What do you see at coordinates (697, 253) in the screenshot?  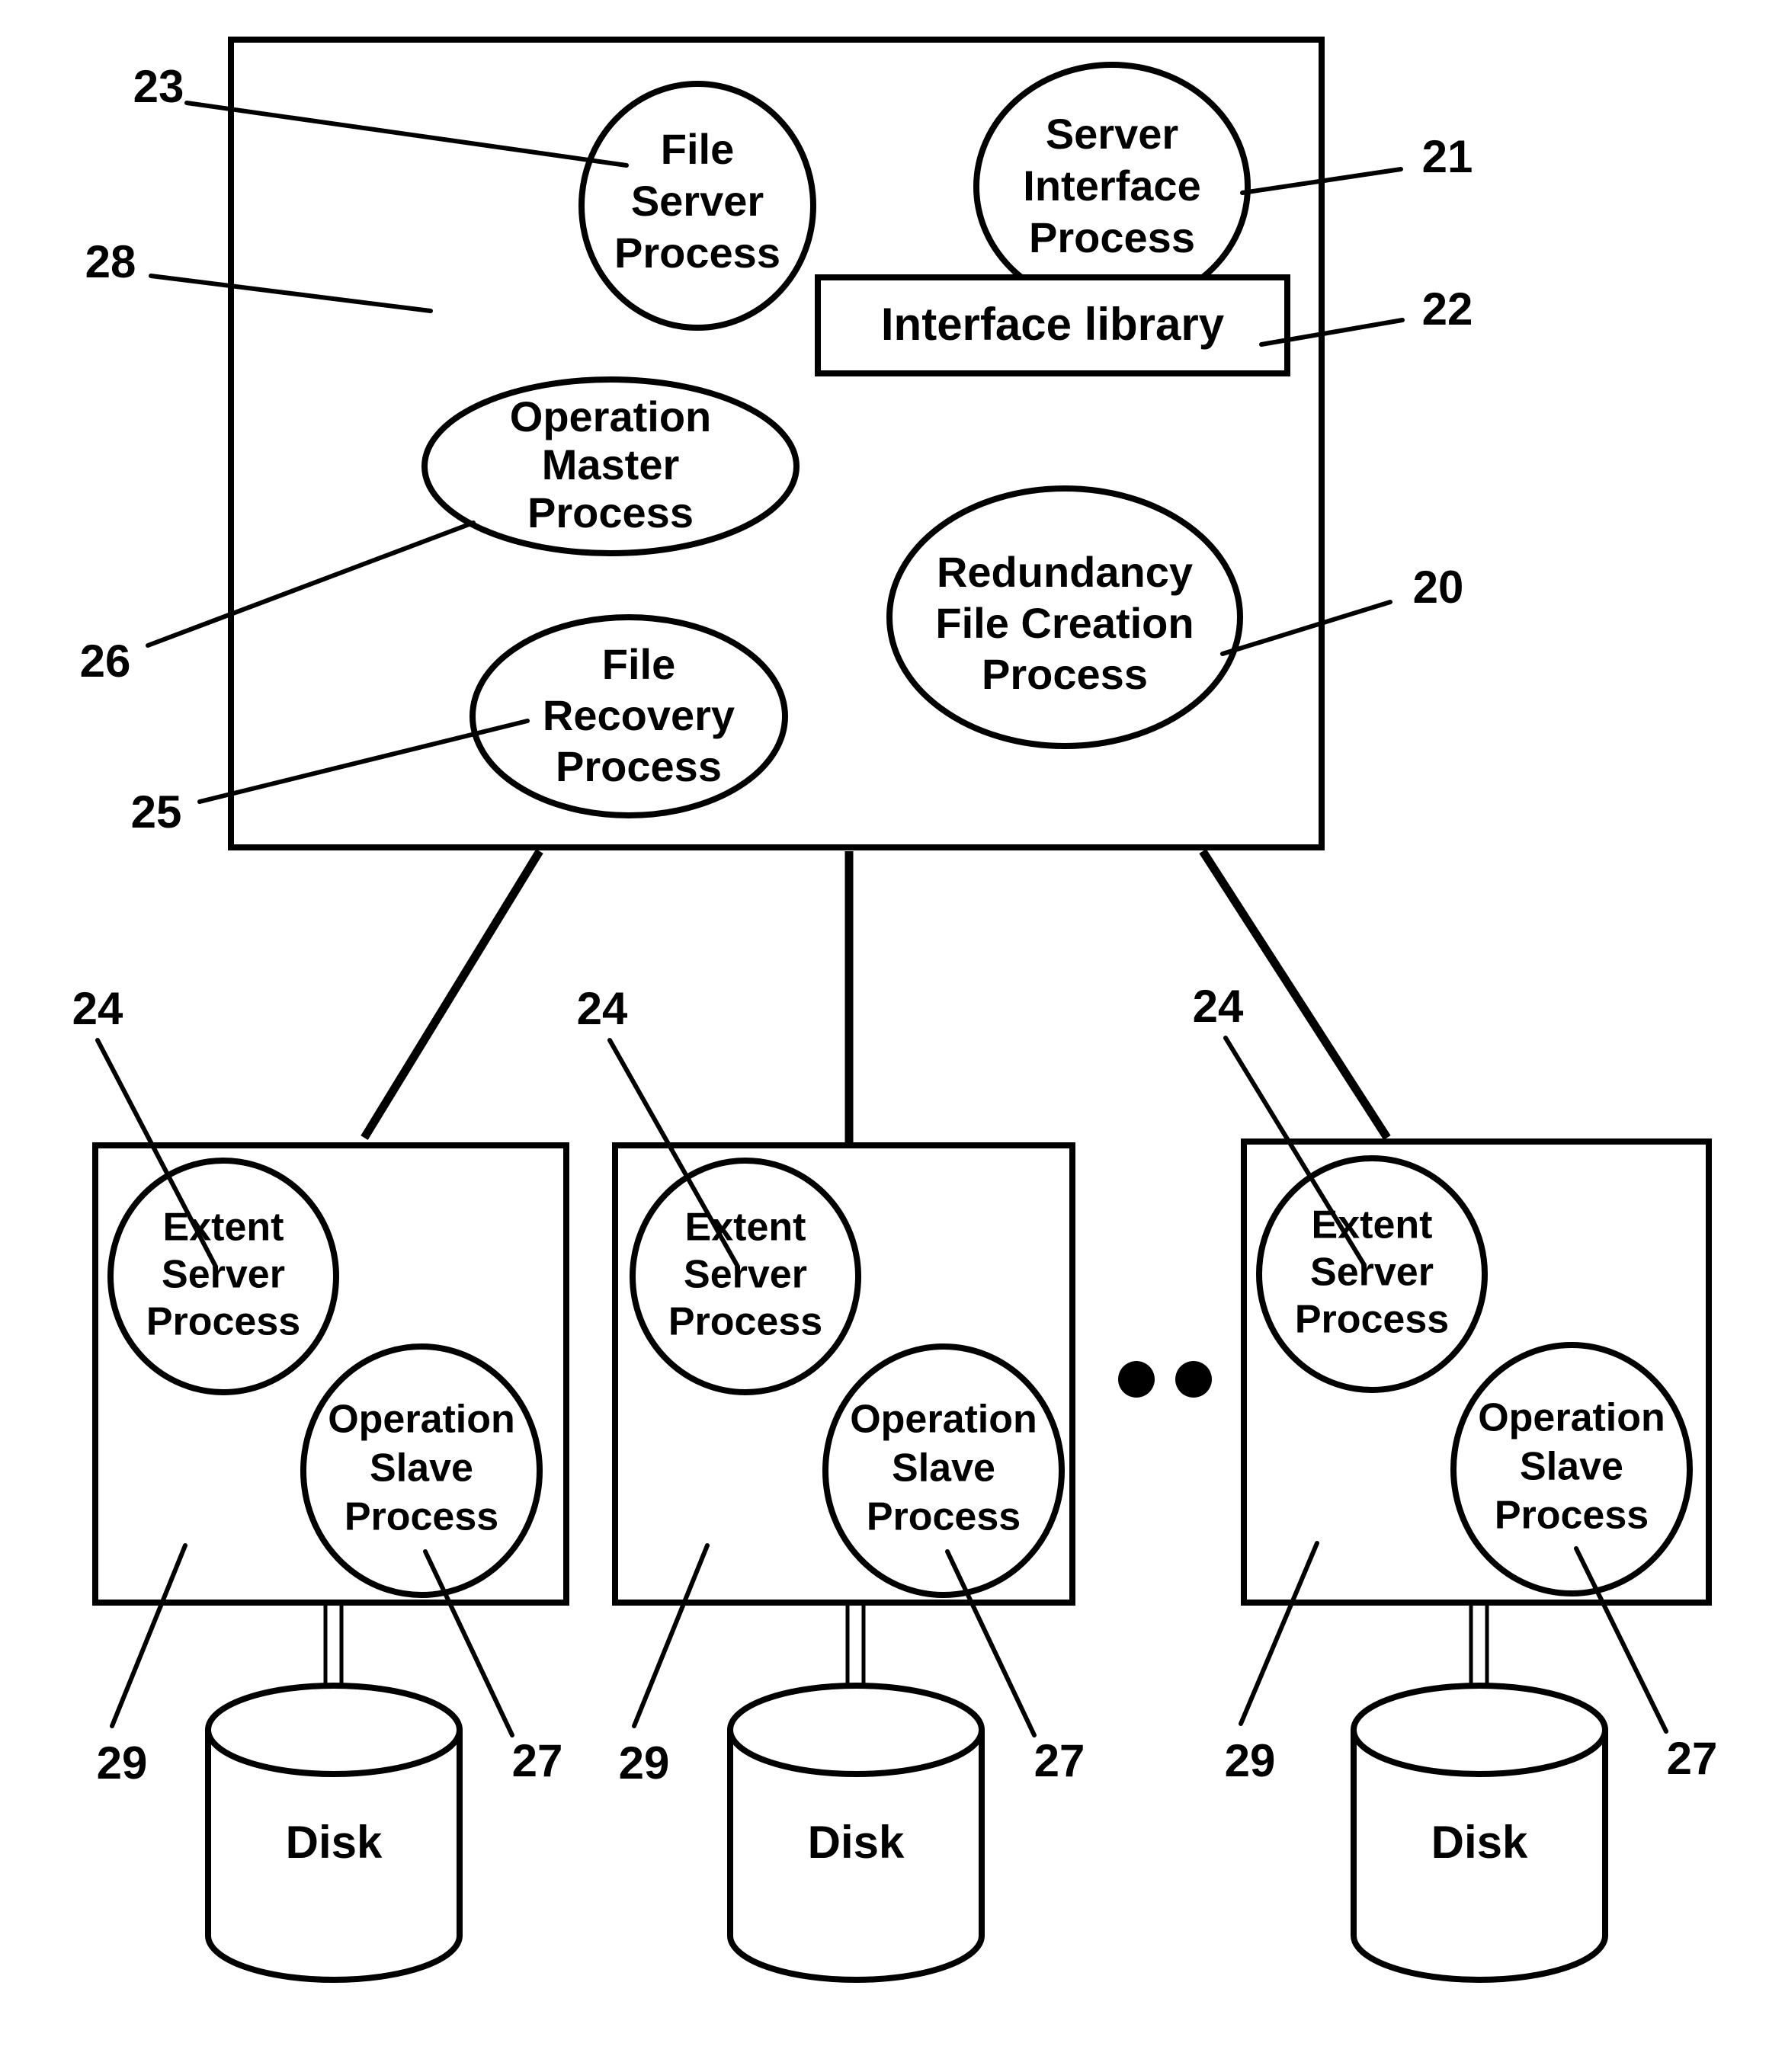 I see `file-server-process-label-line-3: Process` at bounding box center [697, 253].